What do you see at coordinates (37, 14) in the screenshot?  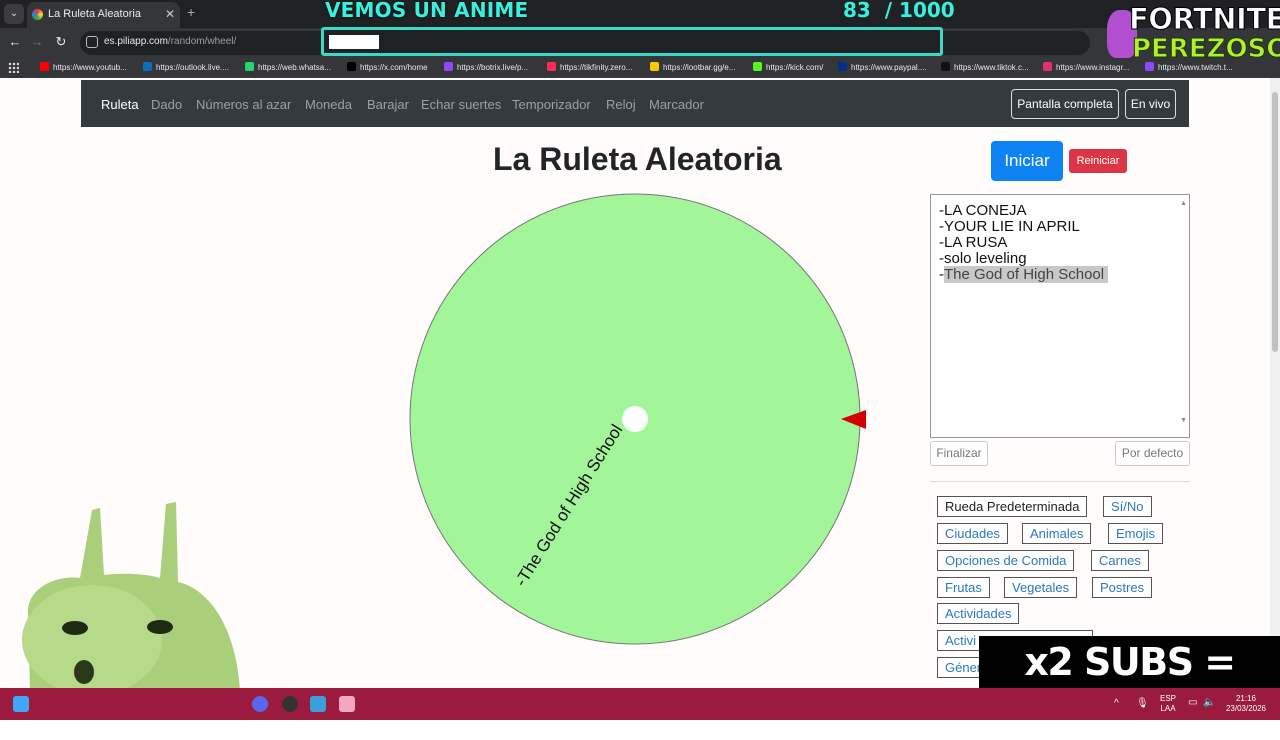 I see `site-favicon-icon` at bounding box center [37, 14].